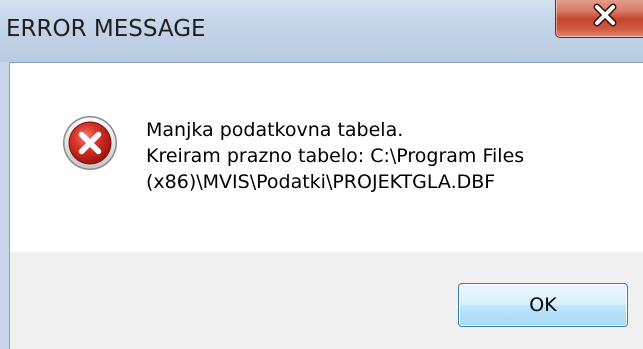 Image resolution: width=643 pixels, height=349 pixels. Describe the element at coordinates (90, 143) in the screenshot. I see `error-icon` at that location.